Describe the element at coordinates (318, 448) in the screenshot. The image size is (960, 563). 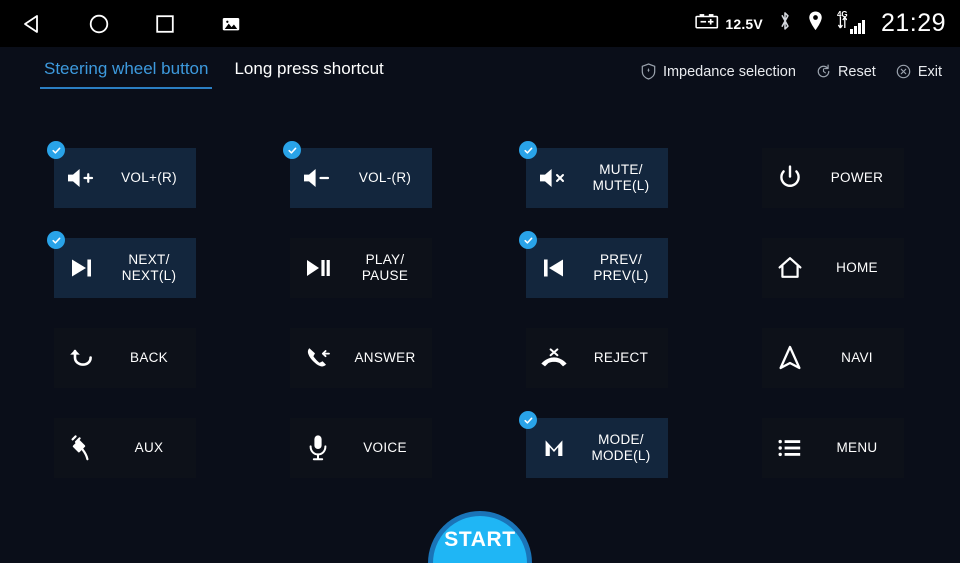
I see `microphone-icon` at that location.